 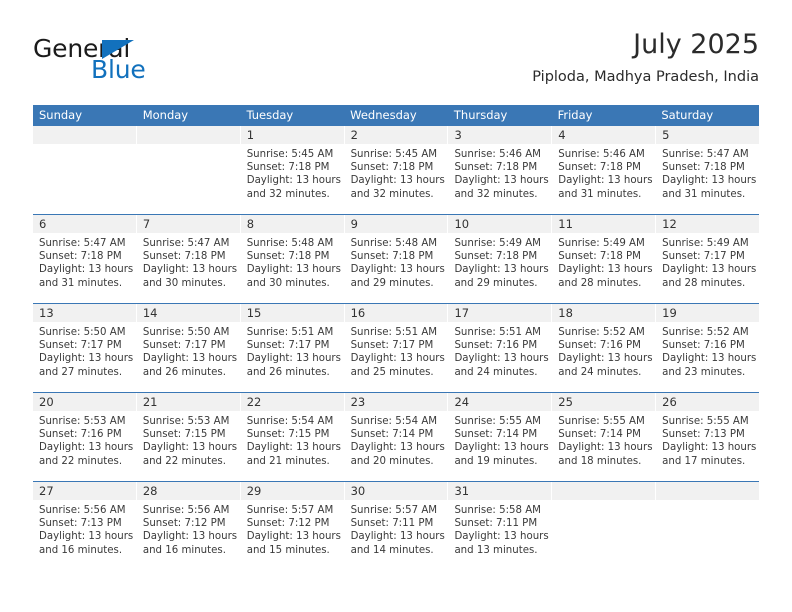 I want to click on day-number-strip: 13, so click(x=84, y=313).